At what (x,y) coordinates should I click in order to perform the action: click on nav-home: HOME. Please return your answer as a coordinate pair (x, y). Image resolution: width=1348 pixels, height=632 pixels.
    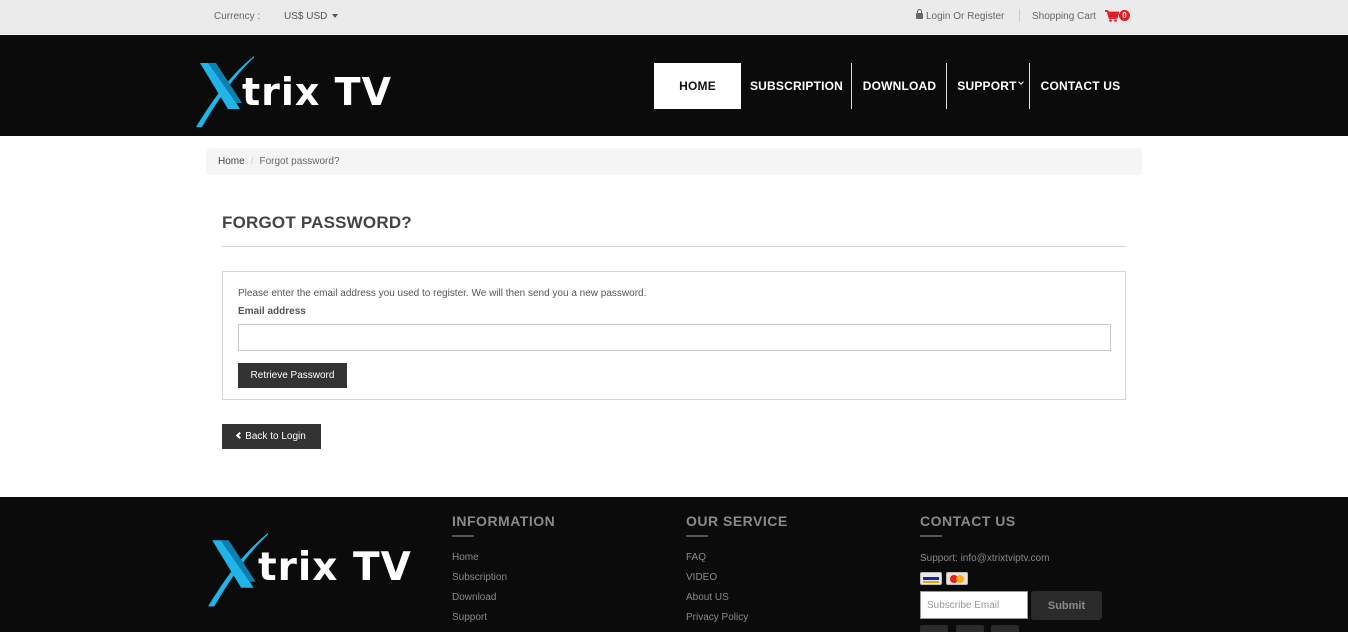
    Looking at the image, I should click on (697, 86).